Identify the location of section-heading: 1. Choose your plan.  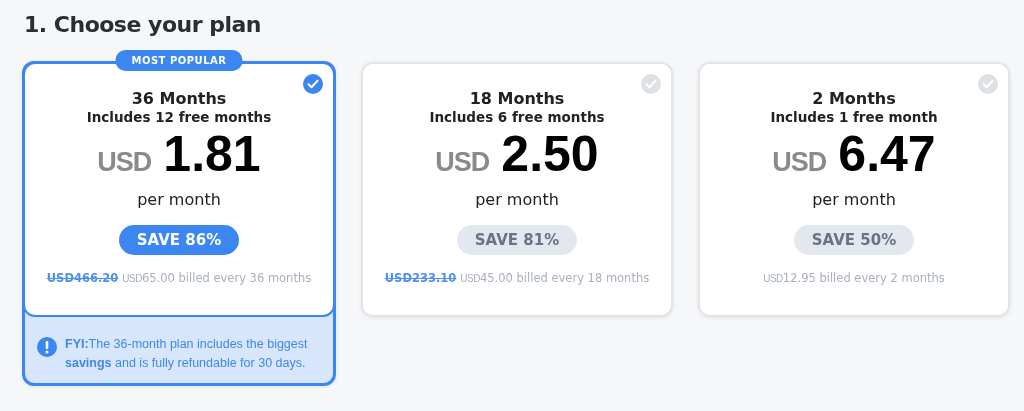
(142, 24).